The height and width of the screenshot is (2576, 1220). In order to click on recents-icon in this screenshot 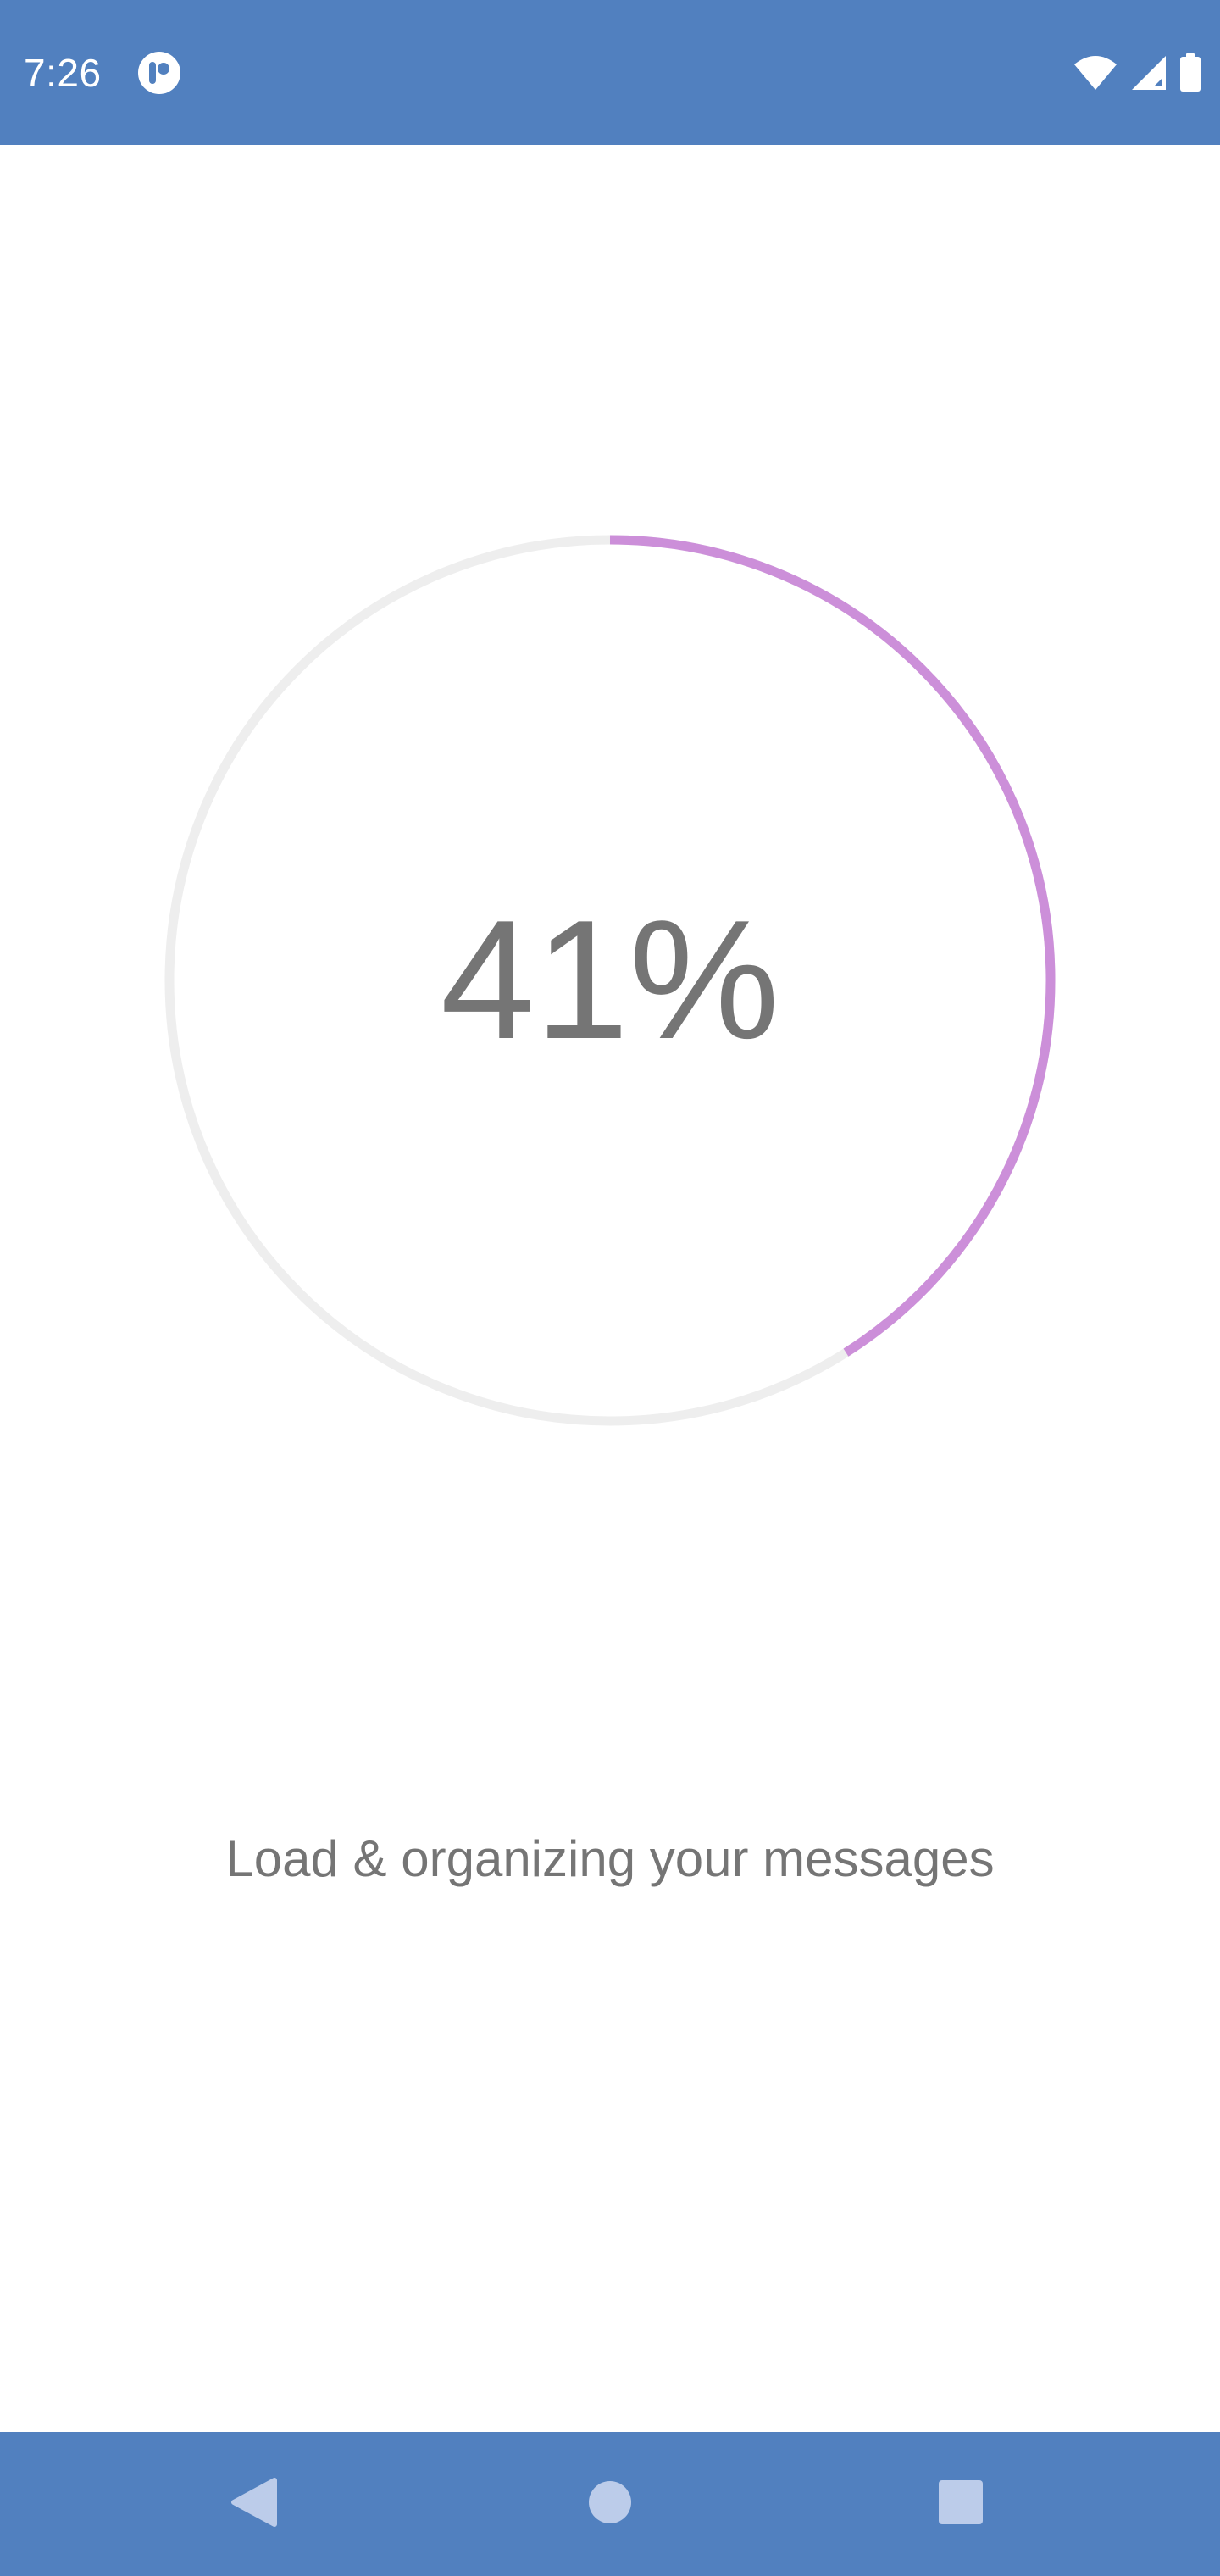, I will do `click(961, 2504)`.